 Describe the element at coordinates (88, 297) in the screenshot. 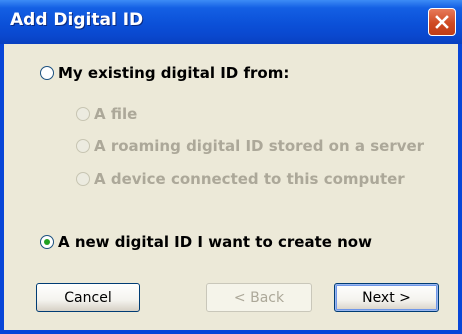

I see `cancel-button: Cancel` at that location.